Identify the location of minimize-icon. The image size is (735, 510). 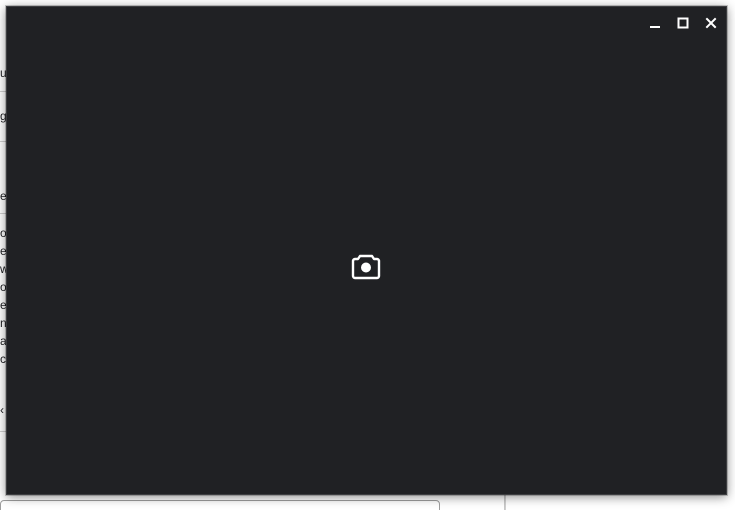
(655, 27).